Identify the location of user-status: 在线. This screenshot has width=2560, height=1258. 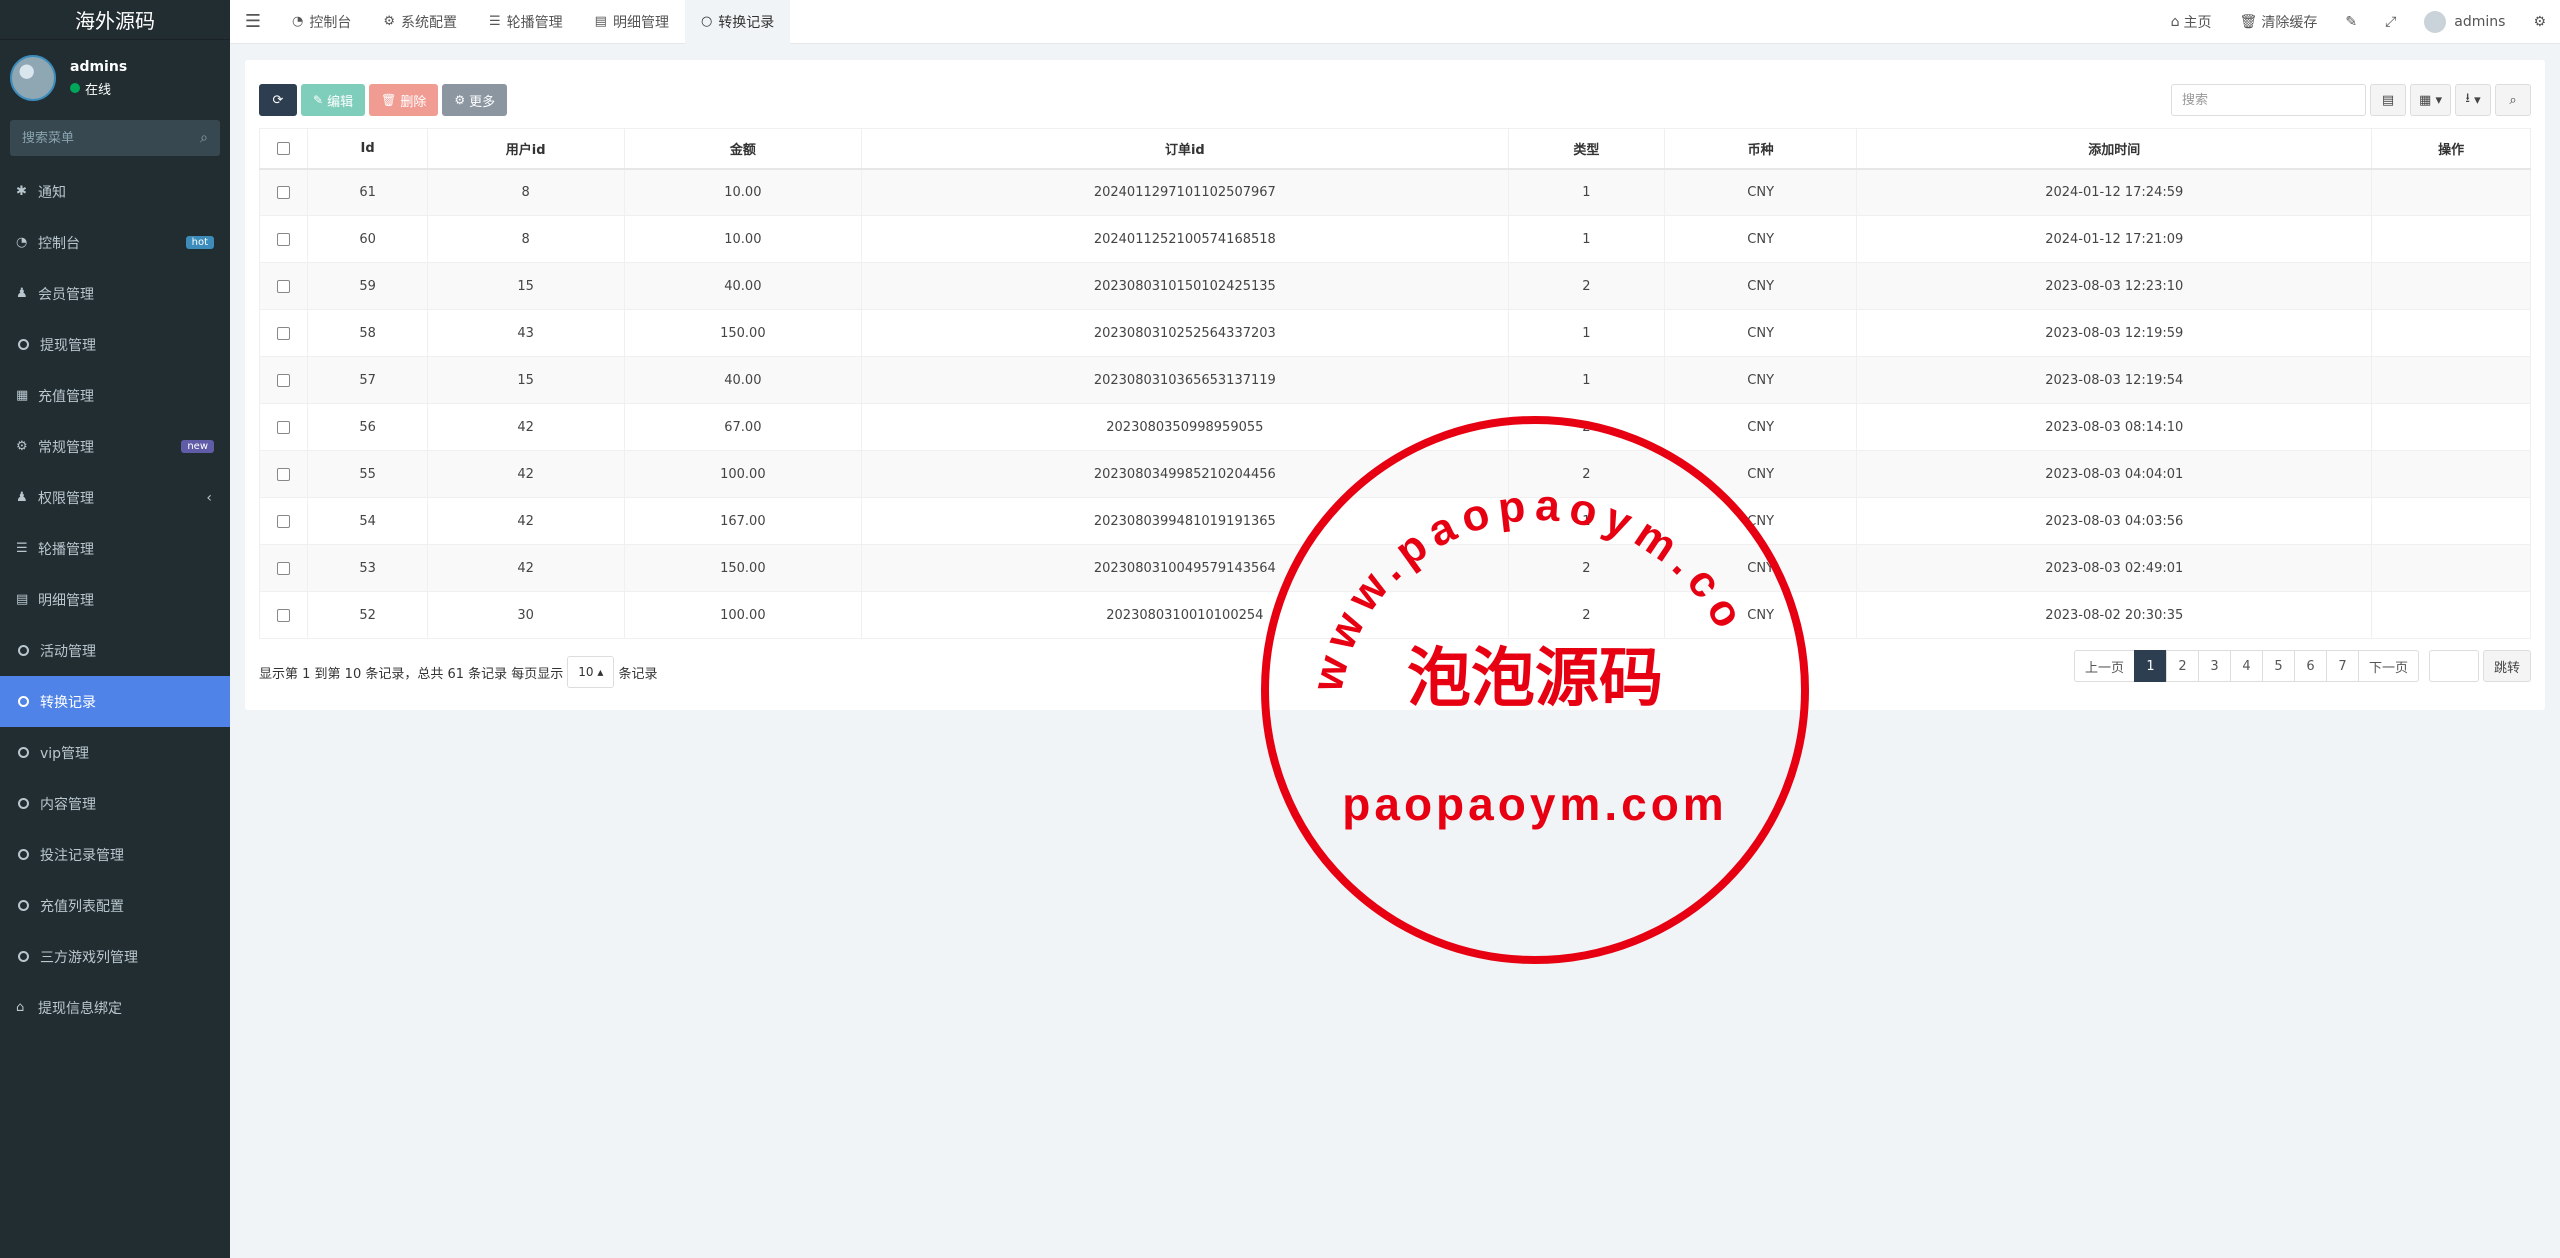
(98, 88).